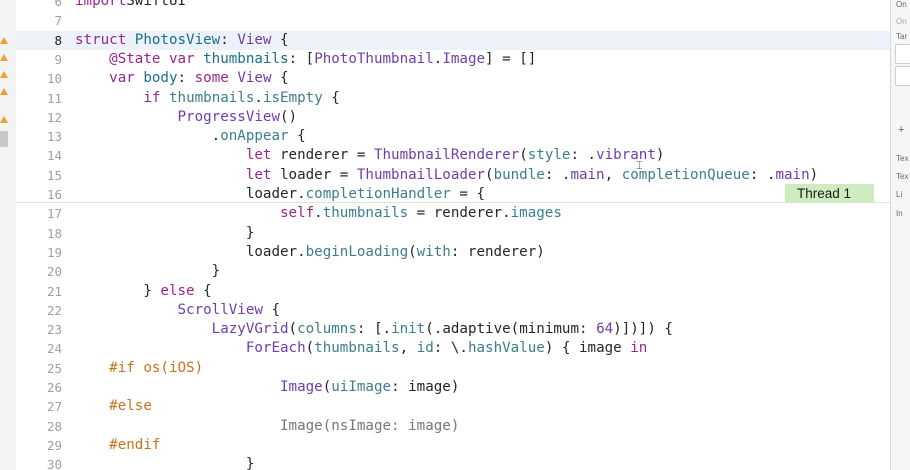 The width and height of the screenshot is (910, 470). Describe the element at coordinates (4, 139) in the screenshot. I see `breakpoint-chip` at that location.